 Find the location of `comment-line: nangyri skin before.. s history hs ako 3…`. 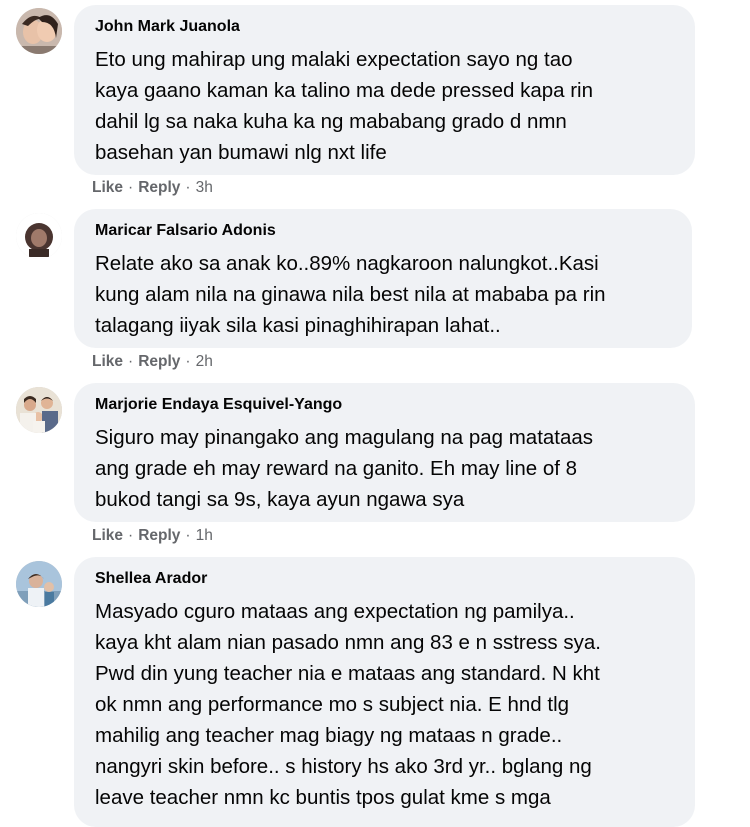

comment-line: nangyri skin before.. s history hs ako 3… is located at coordinates (343, 766).